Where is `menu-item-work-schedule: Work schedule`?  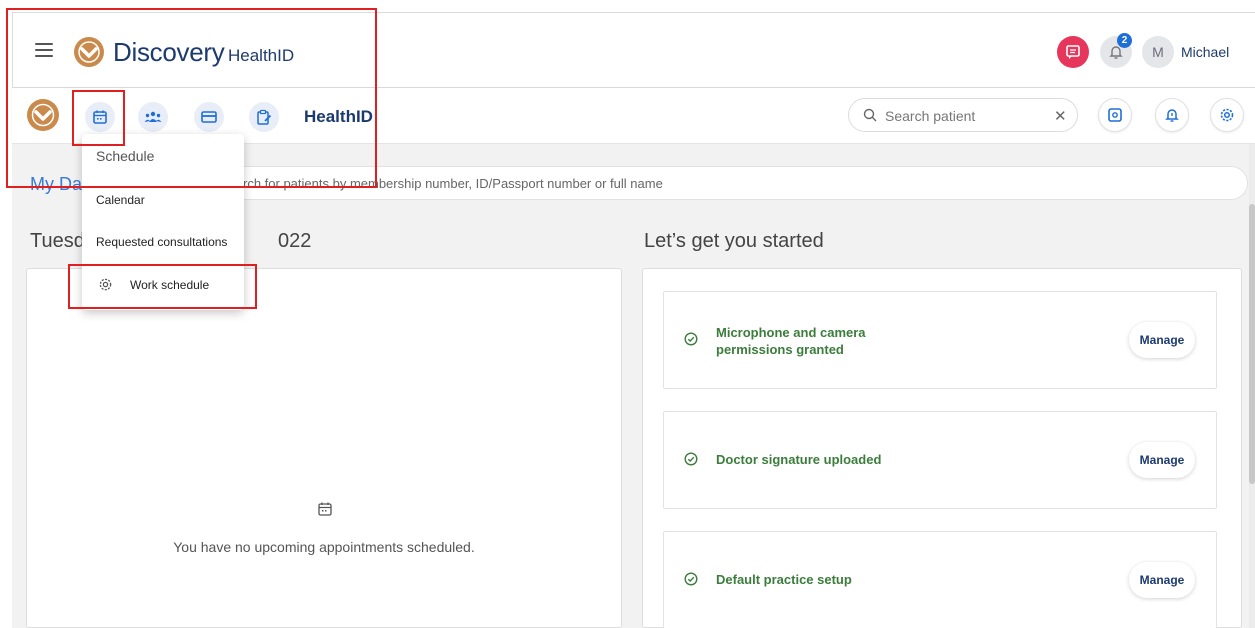 menu-item-work-schedule: Work schedule is located at coordinates (169, 285).